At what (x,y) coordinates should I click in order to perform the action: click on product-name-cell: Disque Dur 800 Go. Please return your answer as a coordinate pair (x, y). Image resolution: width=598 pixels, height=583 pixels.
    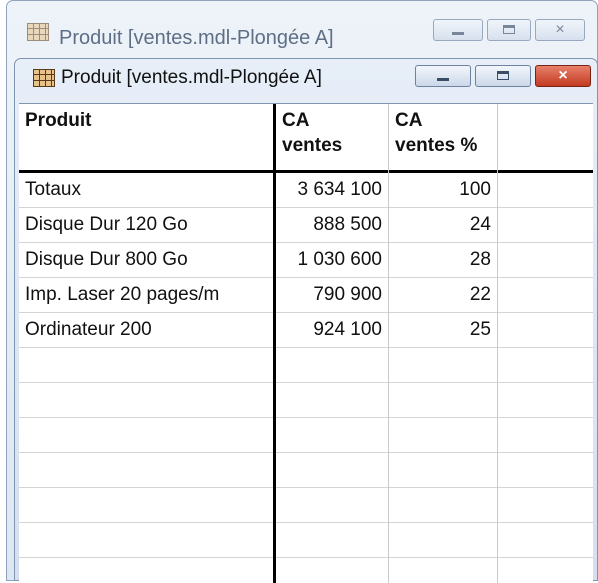
    Looking at the image, I should click on (146, 260).